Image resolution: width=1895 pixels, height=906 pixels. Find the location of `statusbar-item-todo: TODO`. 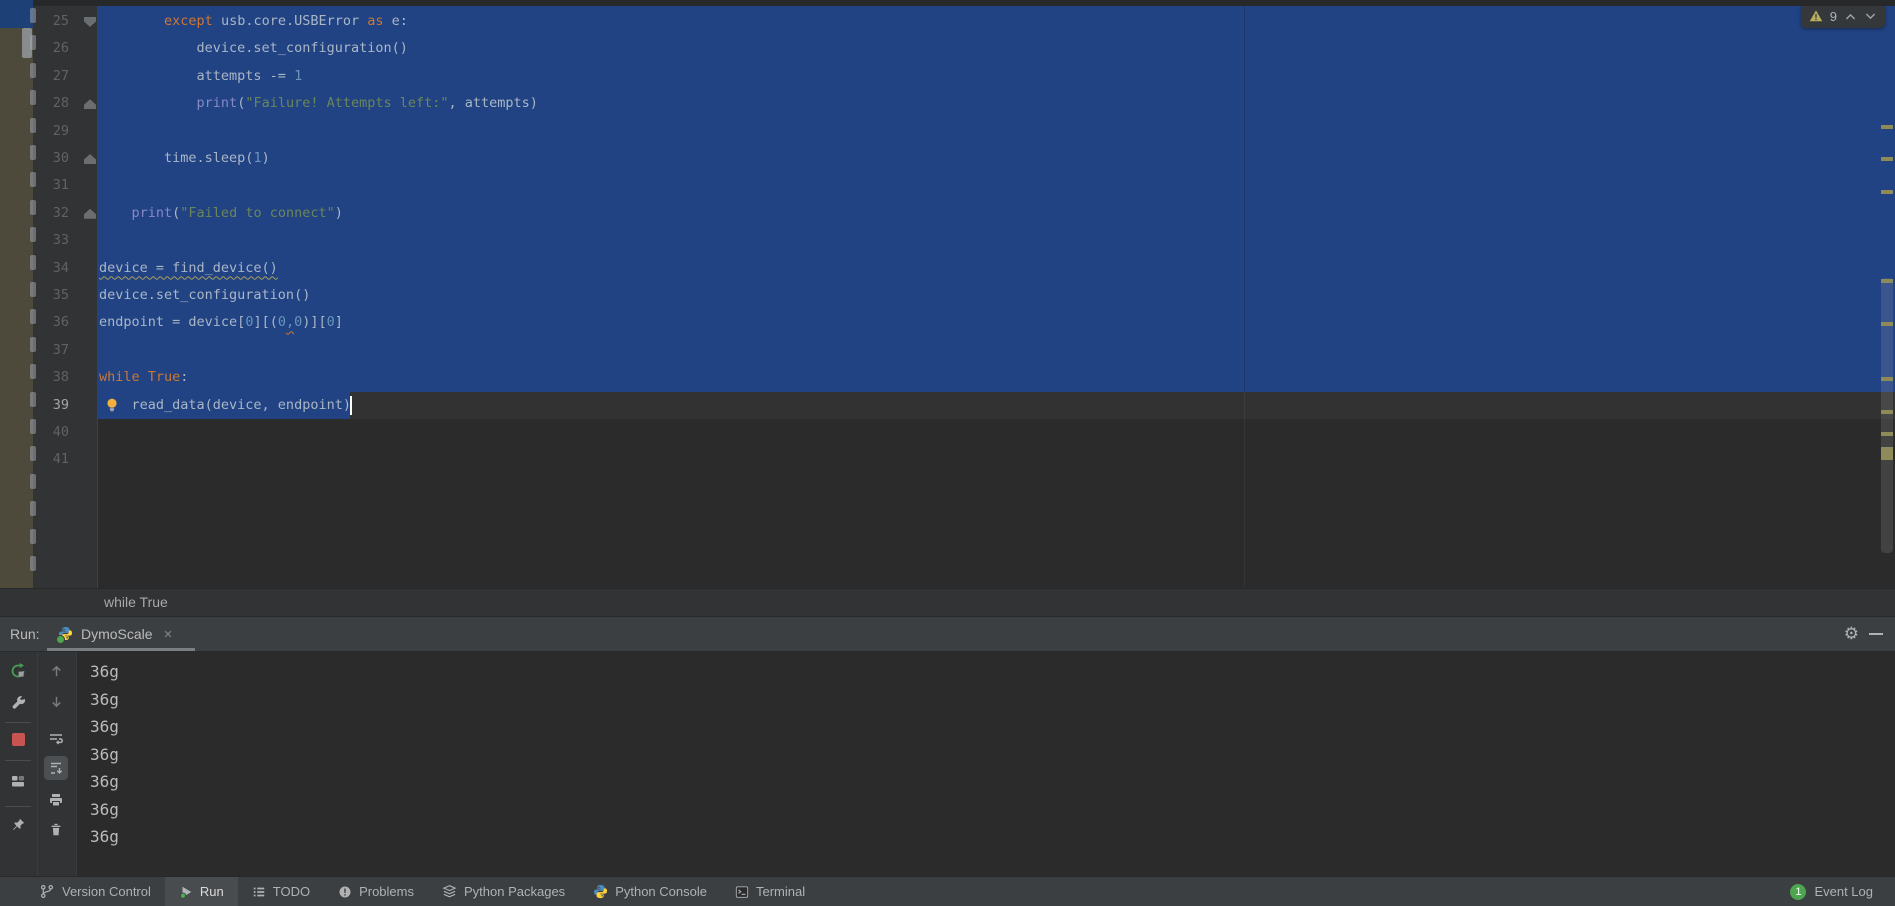

statusbar-item-todo: TODO is located at coordinates (281, 891).